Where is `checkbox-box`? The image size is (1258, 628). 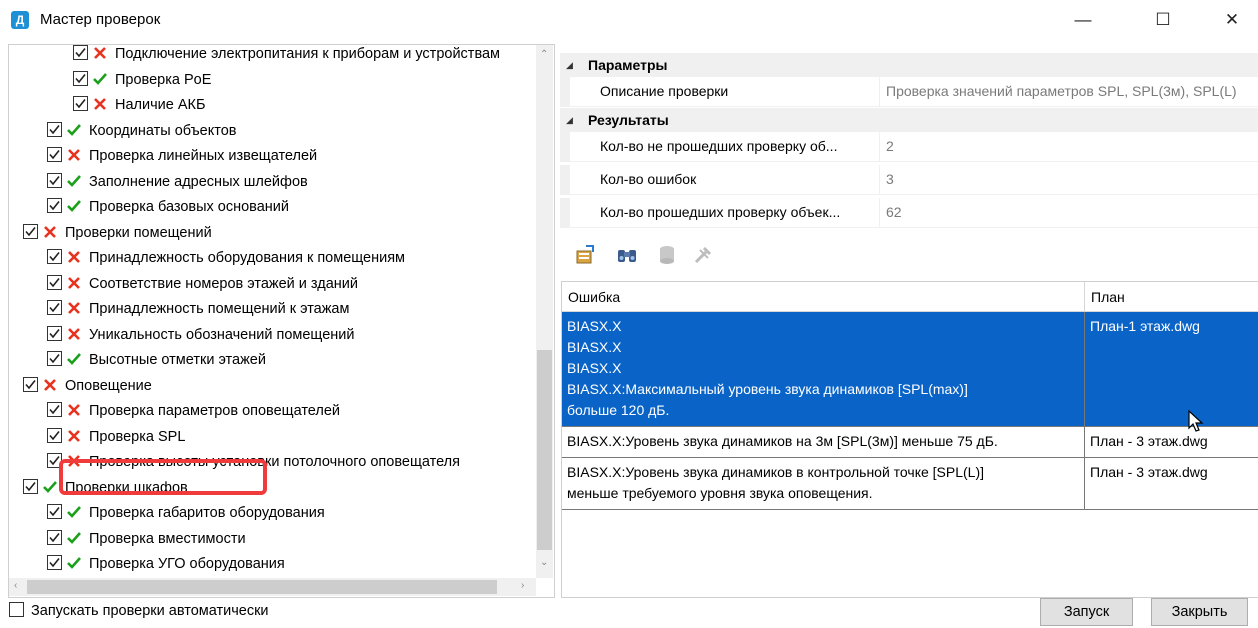
checkbox-box is located at coordinates (16, 609).